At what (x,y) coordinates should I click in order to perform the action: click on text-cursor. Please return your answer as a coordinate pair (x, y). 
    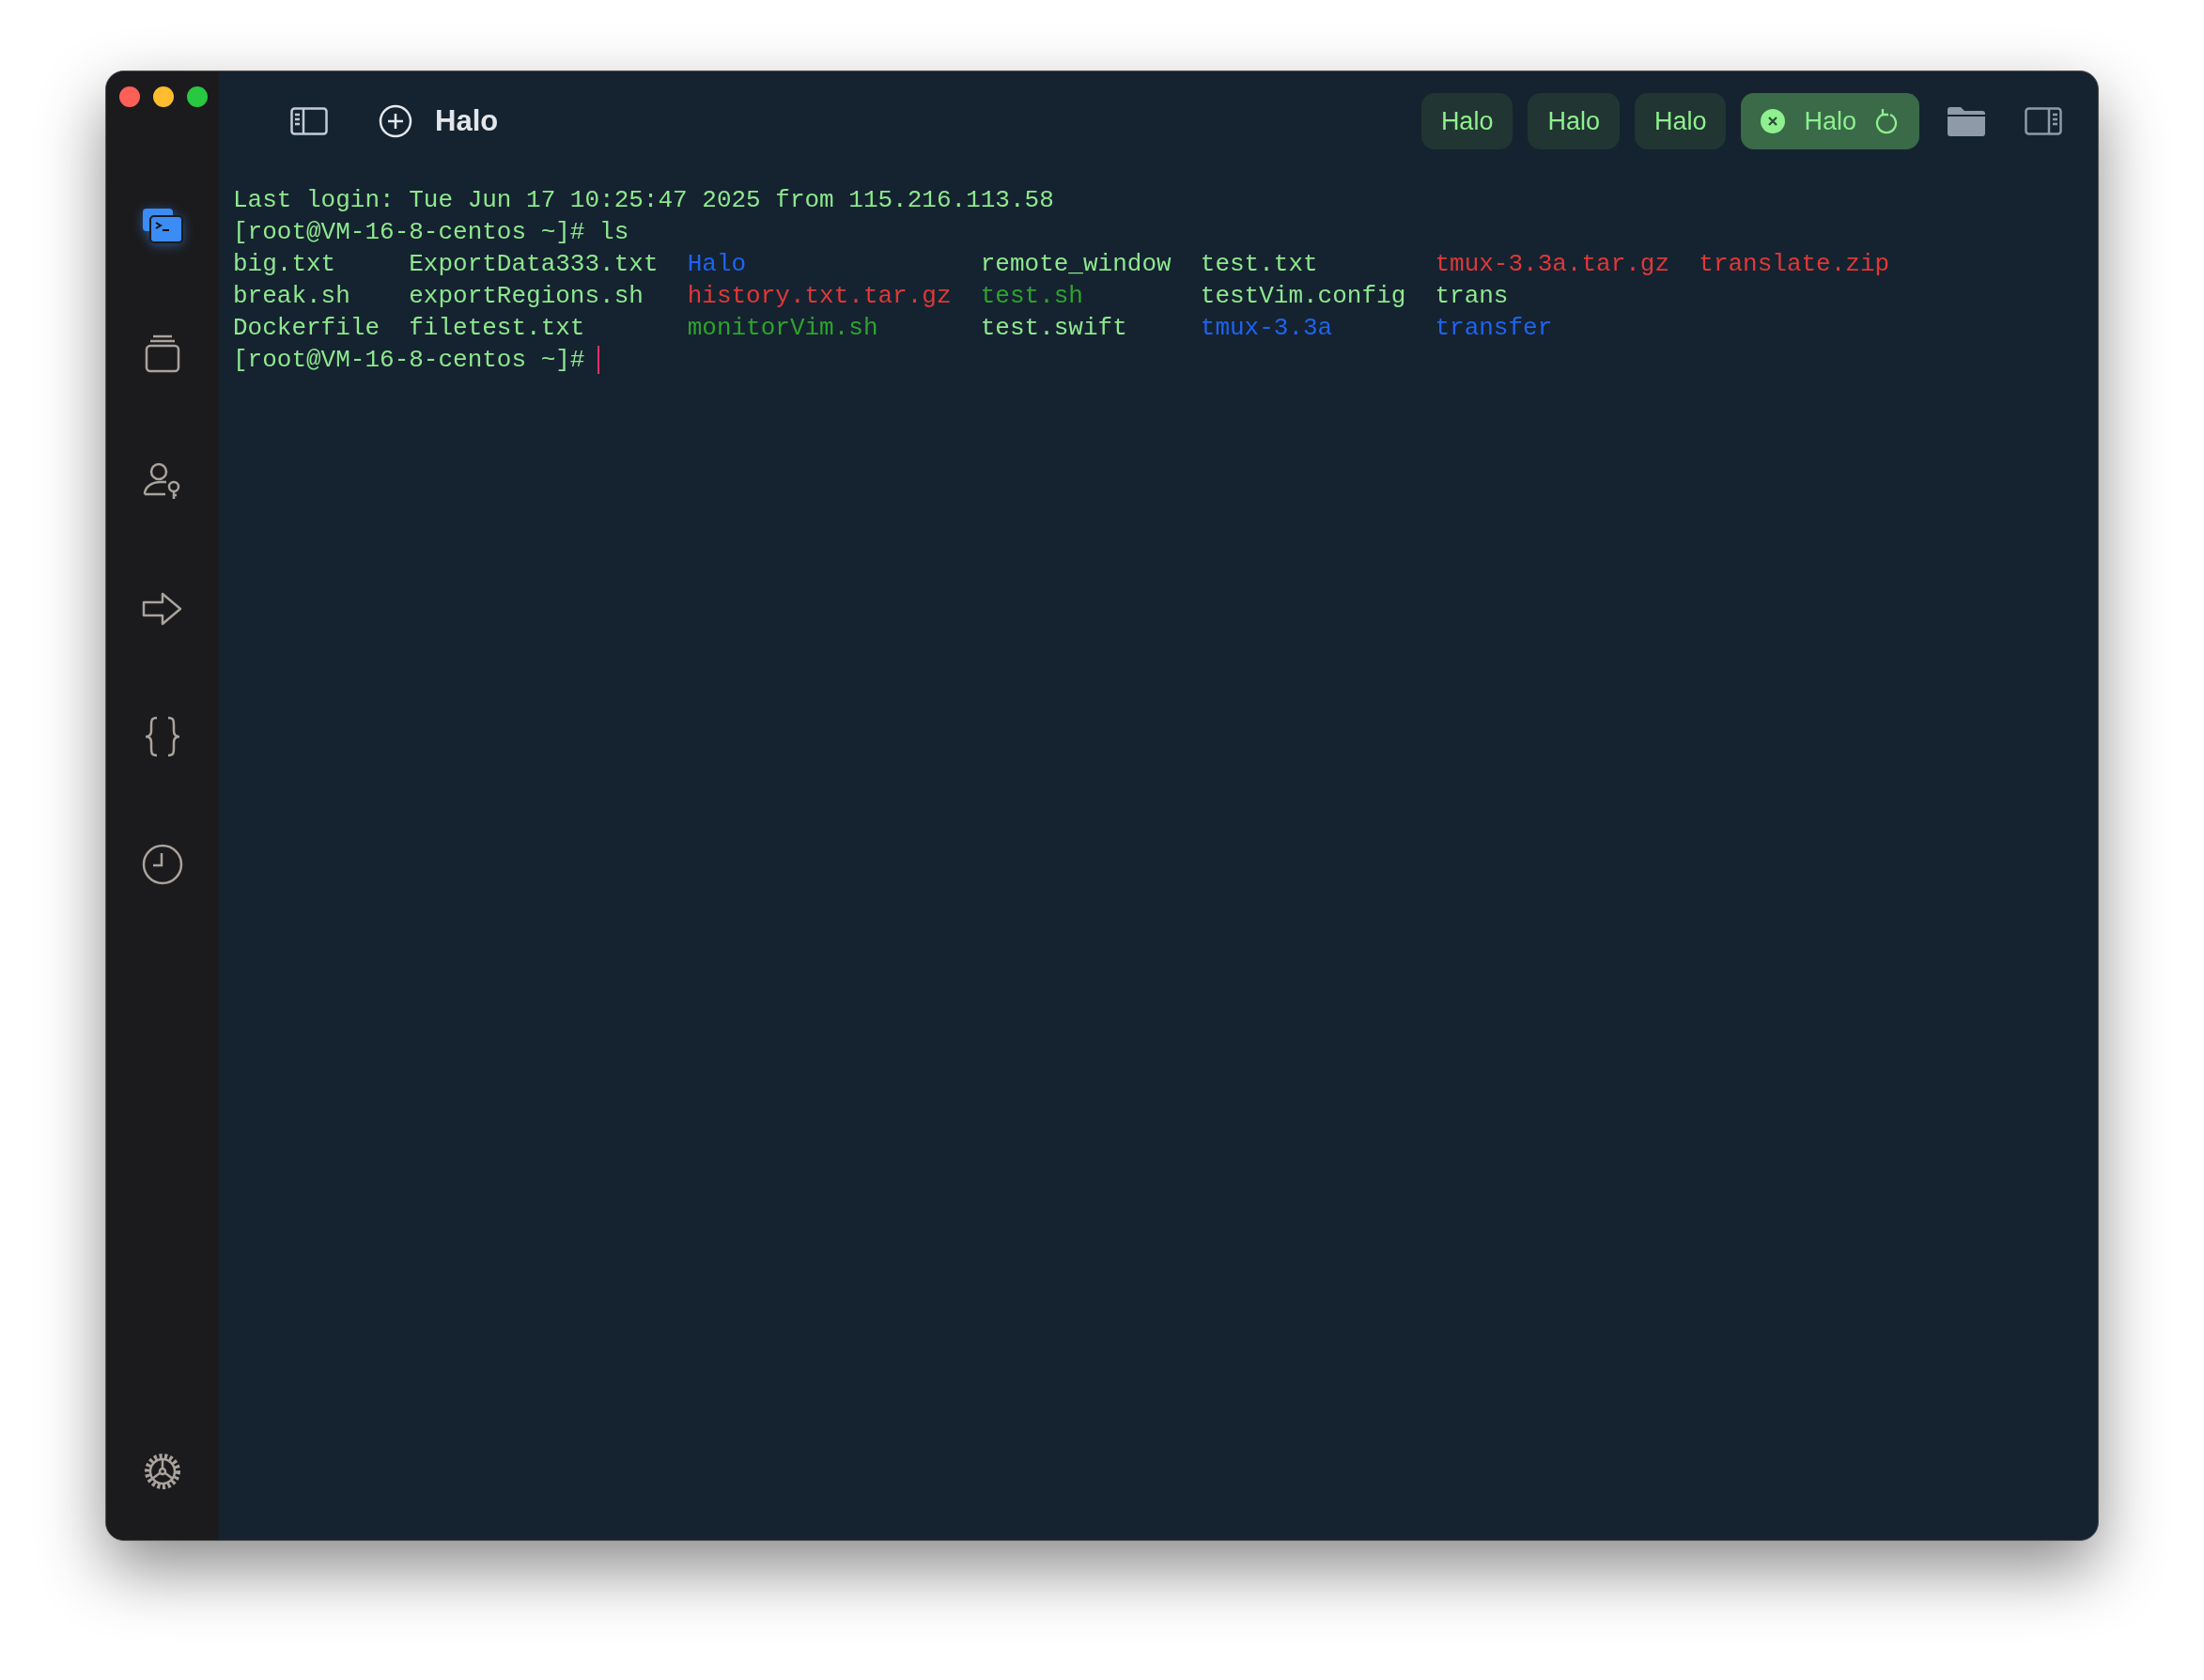
    Looking at the image, I should click on (599, 360).